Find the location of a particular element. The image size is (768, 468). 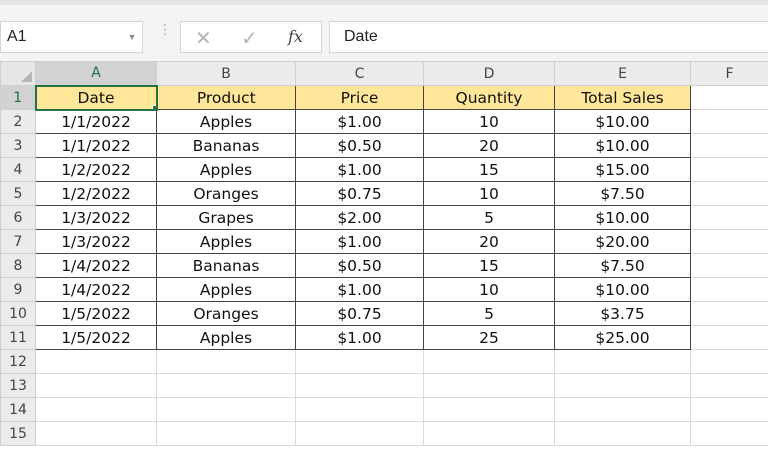

row-header: 10 is located at coordinates (18, 313).